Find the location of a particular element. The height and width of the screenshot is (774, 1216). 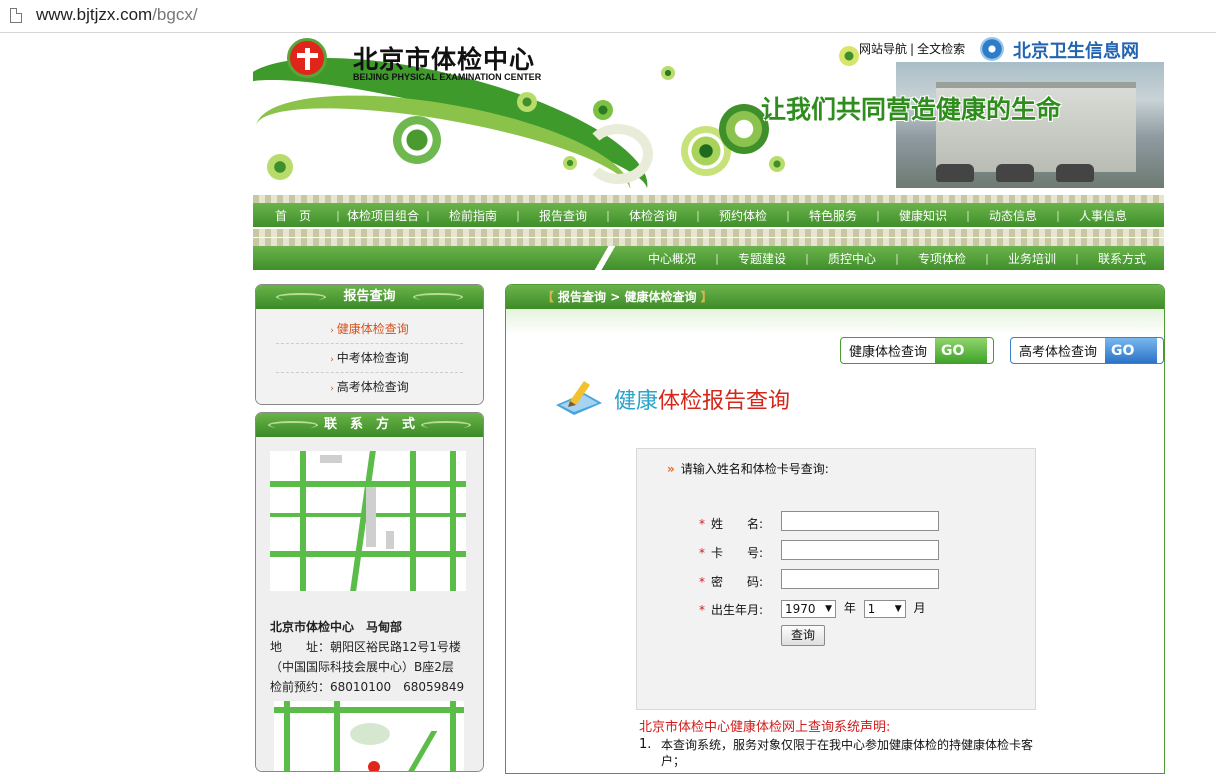

nav-item-booking: 预约体检 is located at coordinates (743, 215).